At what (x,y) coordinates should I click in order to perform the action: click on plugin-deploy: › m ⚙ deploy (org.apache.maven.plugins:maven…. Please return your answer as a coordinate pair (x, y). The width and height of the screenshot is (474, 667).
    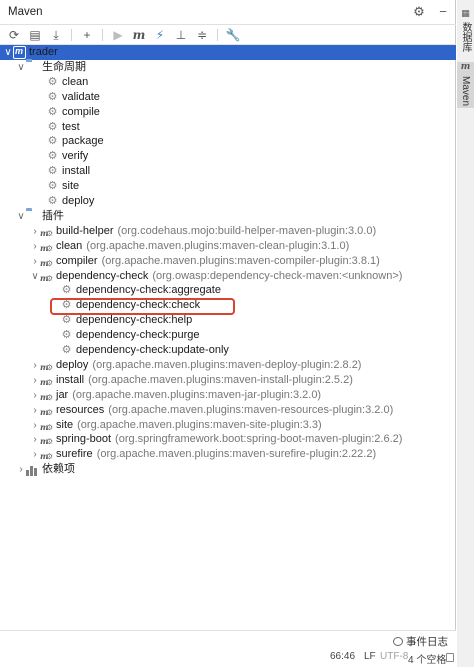
    Looking at the image, I should click on (228, 365).